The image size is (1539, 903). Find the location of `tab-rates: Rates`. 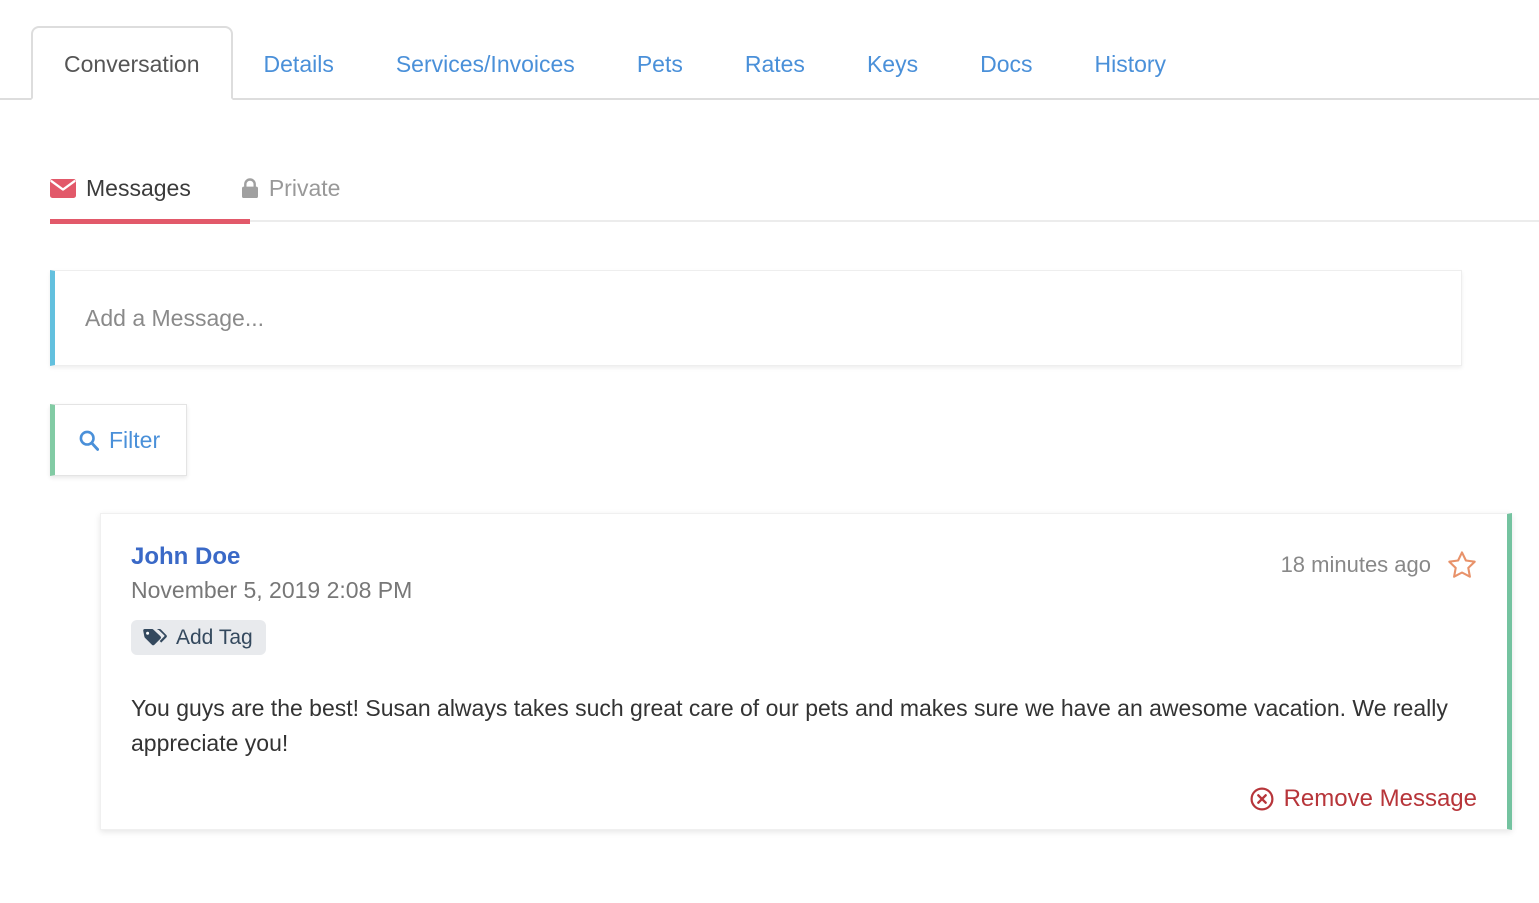

tab-rates: Rates is located at coordinates (775, 75).